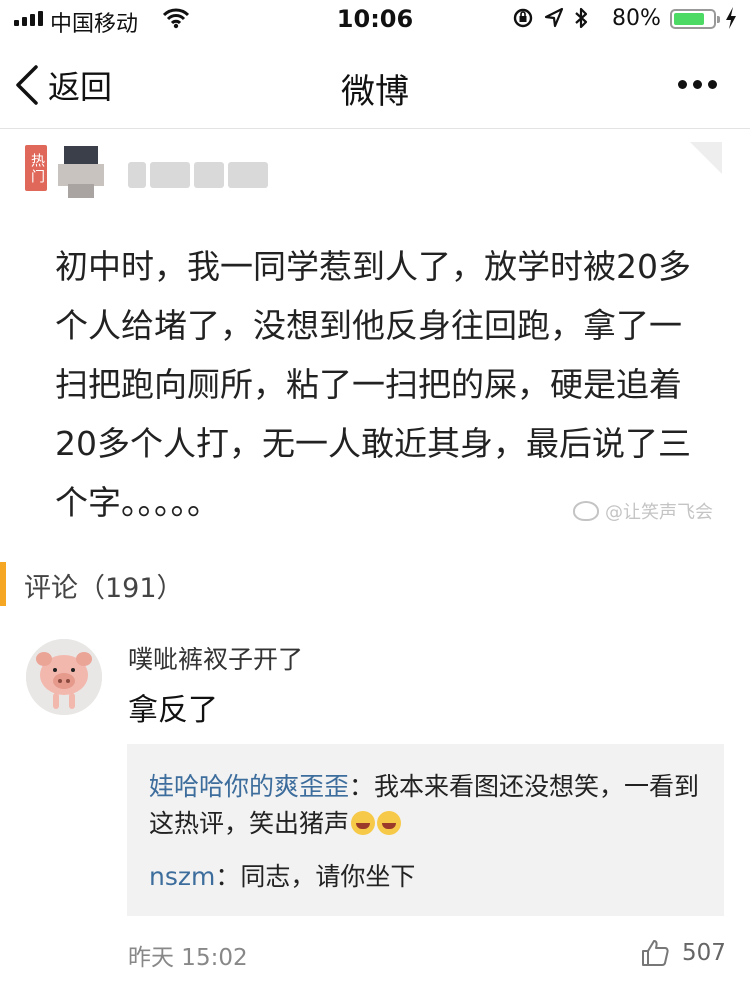 The width and height of the screenshot is (750, 981). I want to click on hot-badge: 热门, so click(36, 168).